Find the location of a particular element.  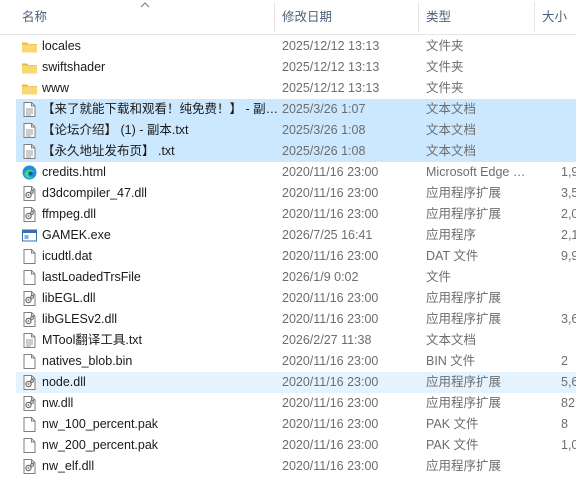

column-header-name-label: 名称 is located at coordinates (35, 17).